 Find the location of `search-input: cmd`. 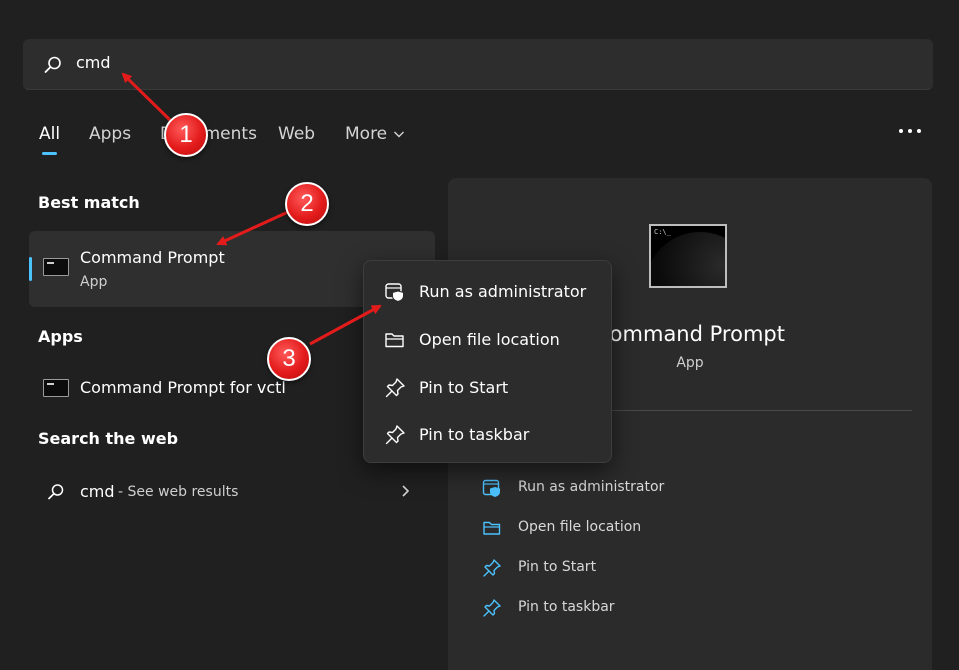

search-input: cmd is located at coordinates (93, 62).